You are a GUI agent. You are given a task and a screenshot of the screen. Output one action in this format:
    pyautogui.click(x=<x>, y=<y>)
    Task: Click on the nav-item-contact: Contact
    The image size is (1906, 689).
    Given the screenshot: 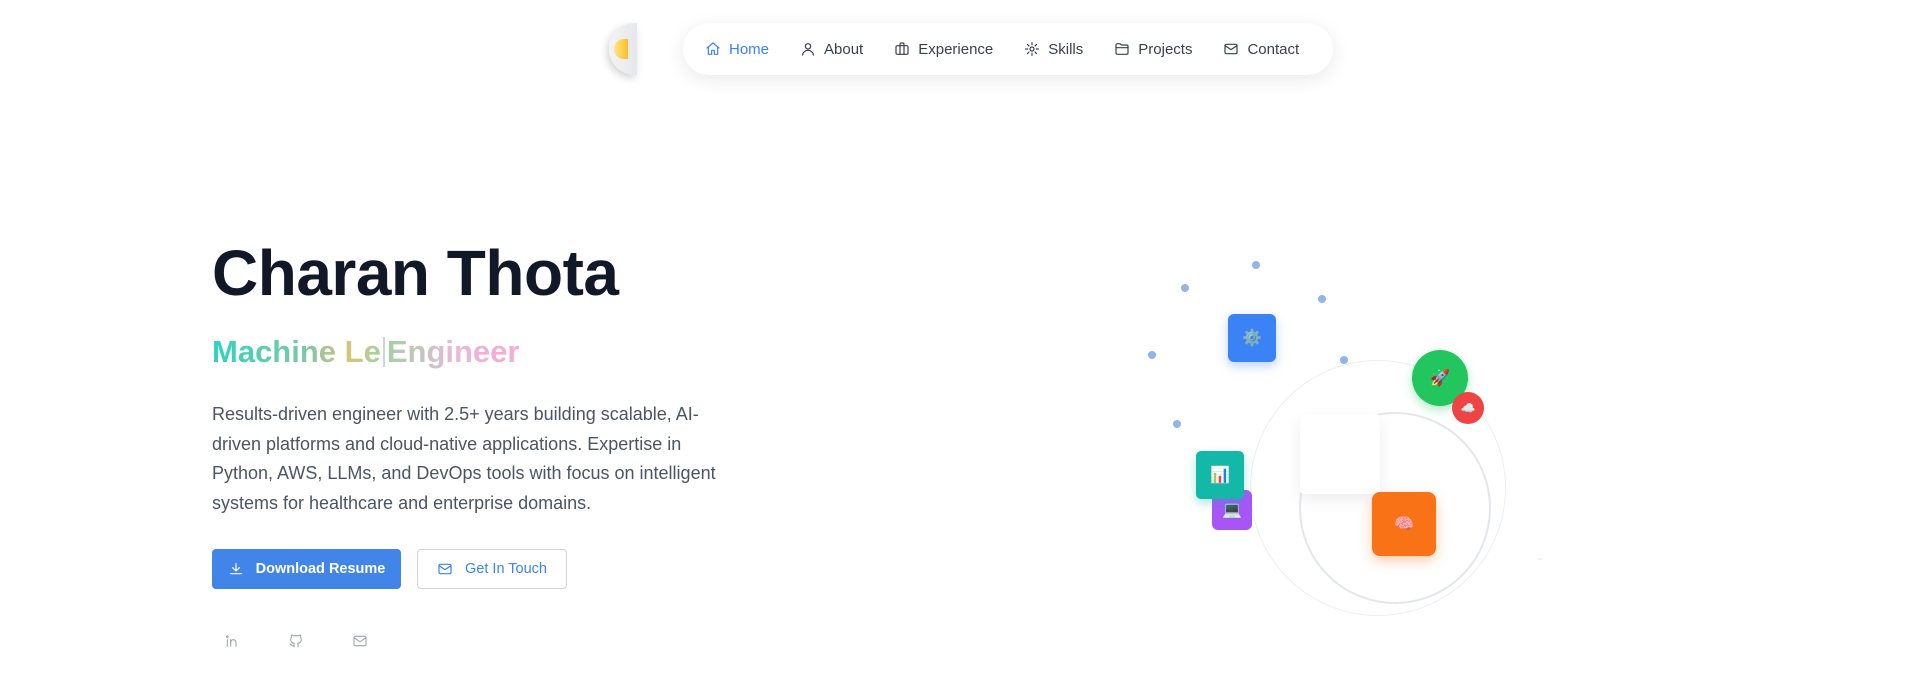 What is the action you would take?
    pyautogui.click(x=1261, y=49)
    